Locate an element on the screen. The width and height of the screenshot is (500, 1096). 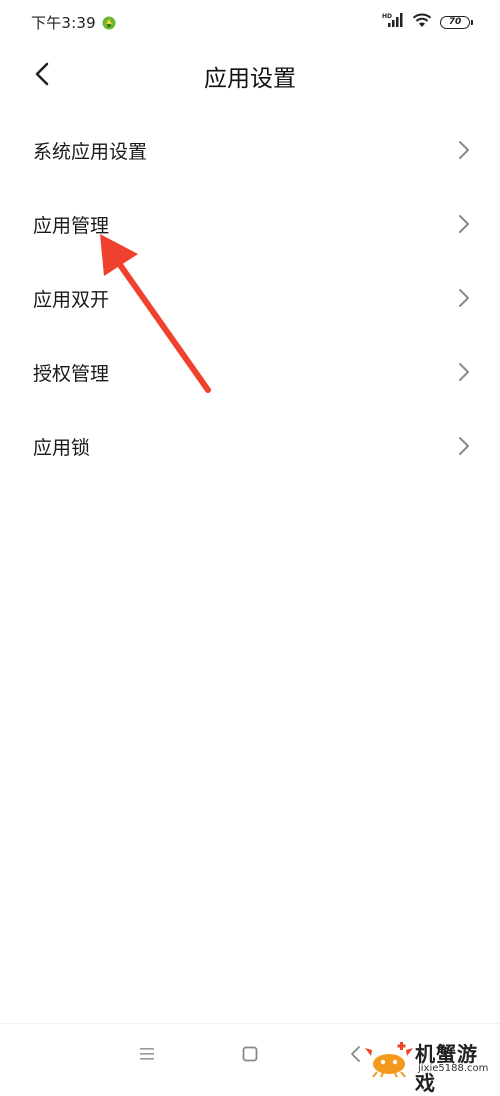
list-item-label: 授权管理 is located at coordinates (71, 373).